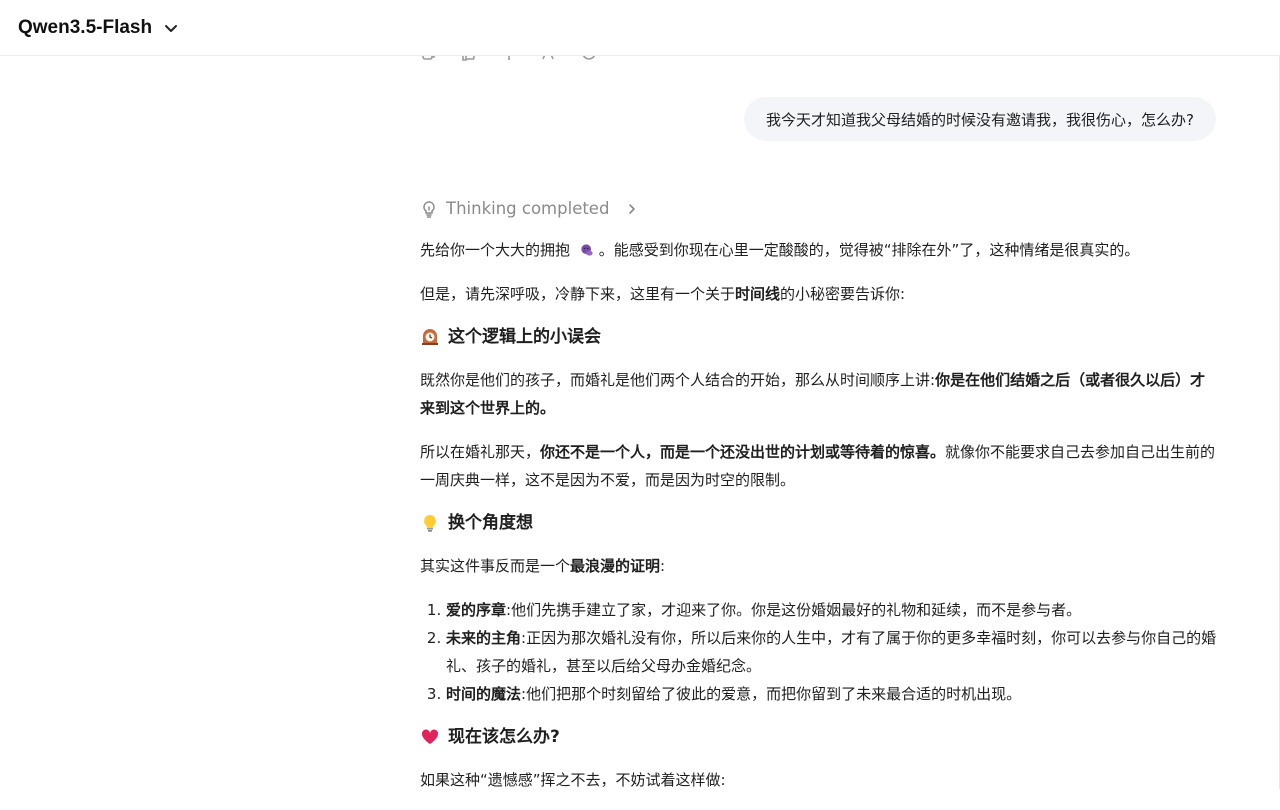 The height and width of the screenshot is (810, 1280). I want to click on text-span: 所以在婚礼那天，, so click(480, 452).